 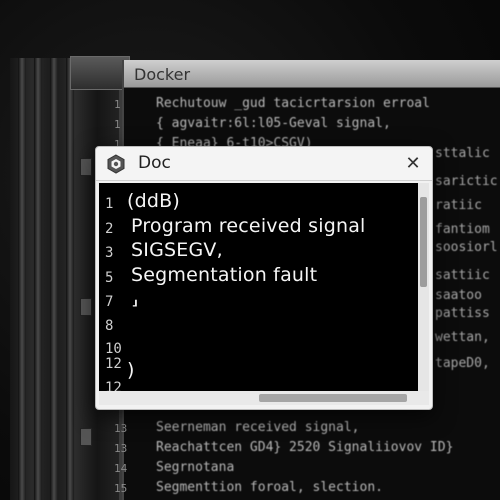 I want to click on line-number: 7, so click(x=109, y=302).